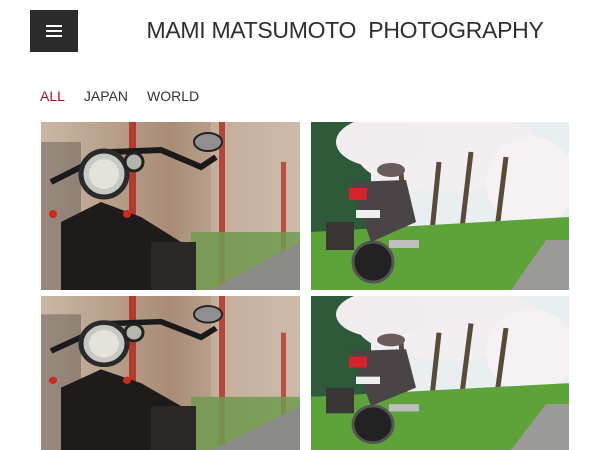 Image resolution: width=600 pixels, height=450 pixels. I want to click on photo-motorcycle-closeup, so click(170, 373).